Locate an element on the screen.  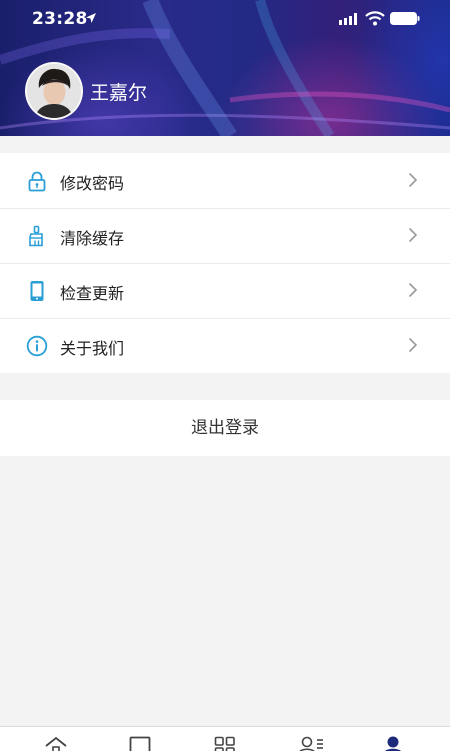
brush-icon is located at coordinates (37, 236).